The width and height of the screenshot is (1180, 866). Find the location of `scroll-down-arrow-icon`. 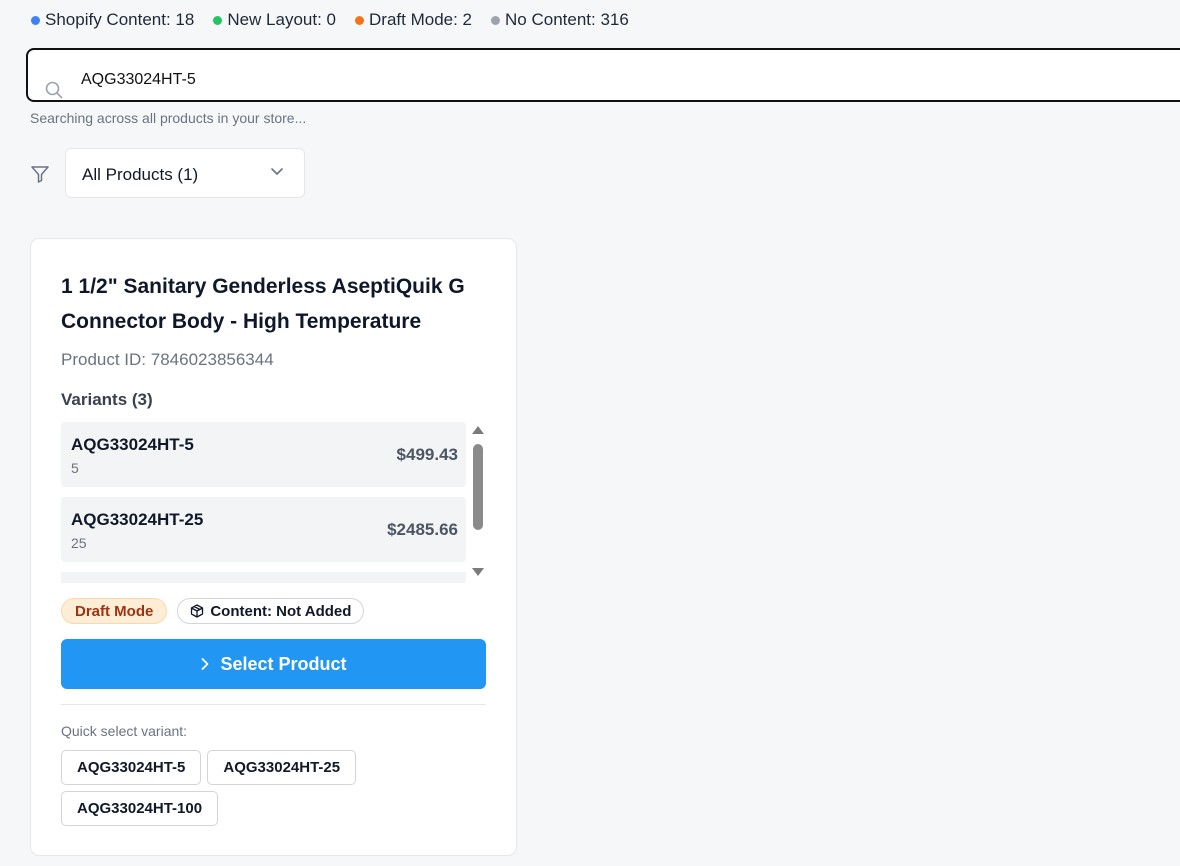

scroll-down-arrow-icon is located at coordinates (478, 572).